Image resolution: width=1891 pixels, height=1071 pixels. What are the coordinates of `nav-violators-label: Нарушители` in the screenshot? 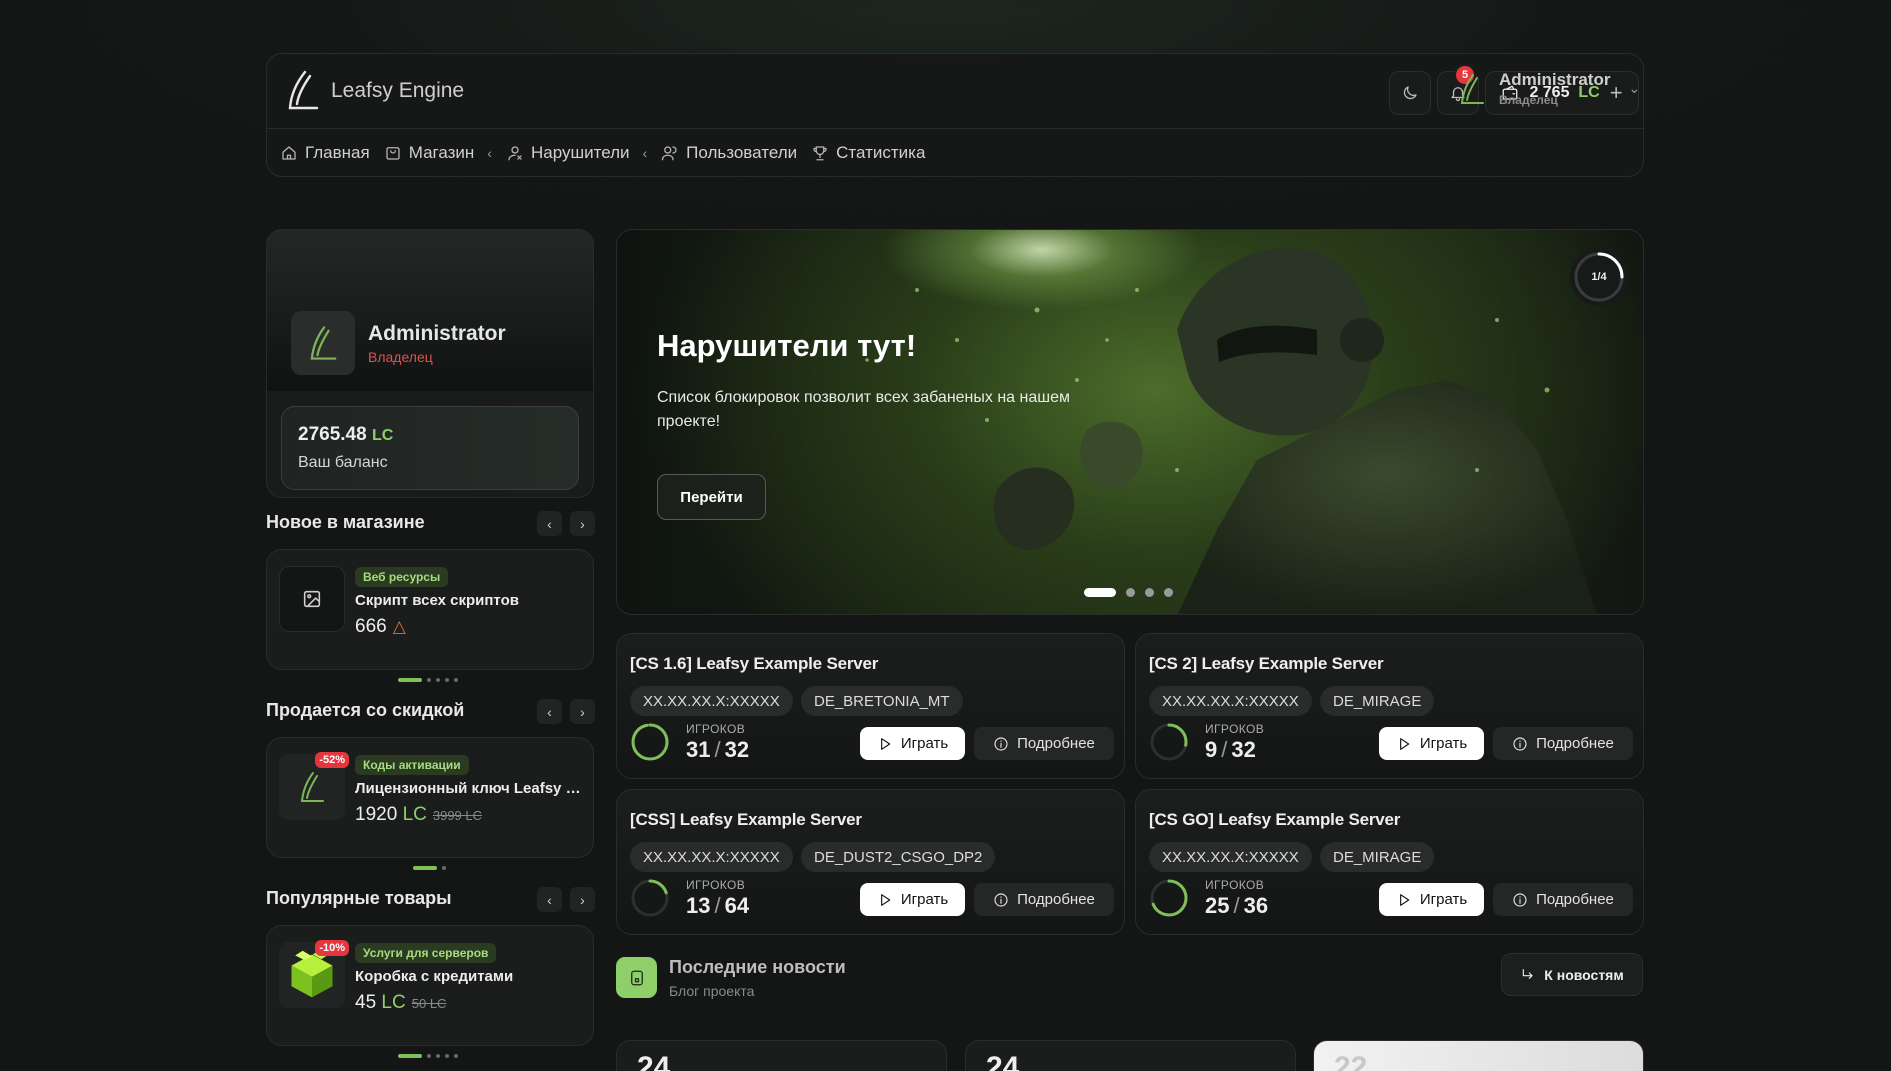 It's located at (580, 152).